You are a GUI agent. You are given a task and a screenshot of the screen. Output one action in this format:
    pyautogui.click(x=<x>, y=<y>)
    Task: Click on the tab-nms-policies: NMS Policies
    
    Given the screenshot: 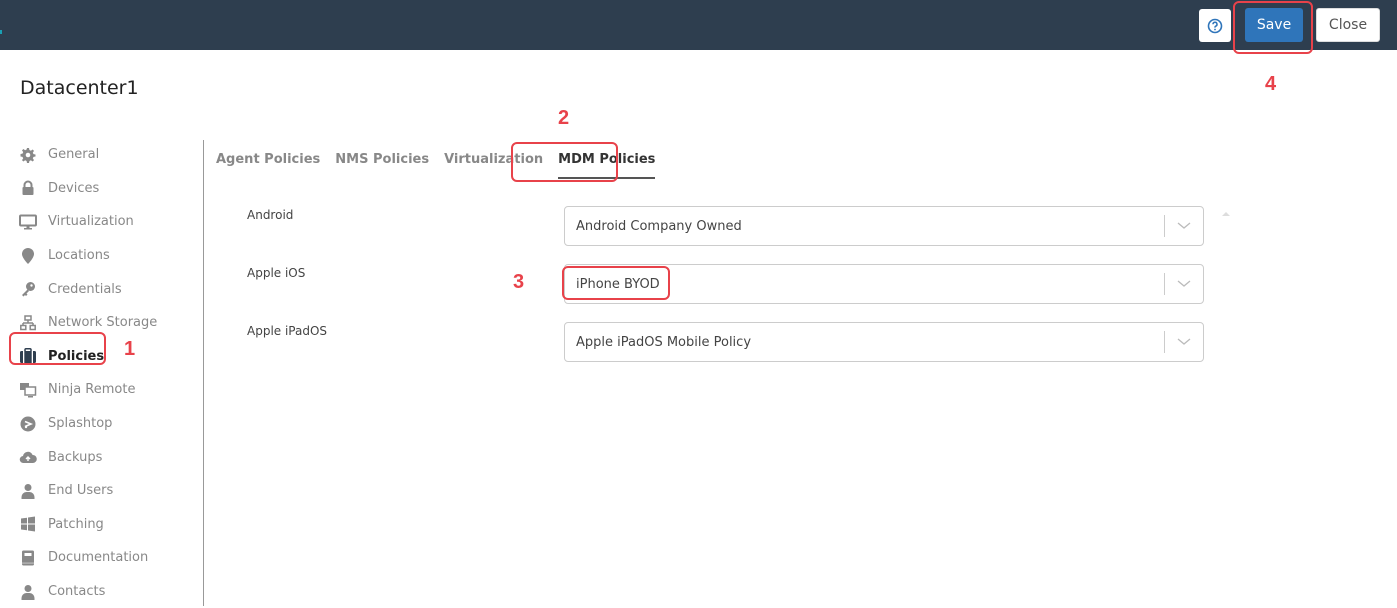 What is the action you would take?
    pyautogui.click(x=382, y=165)
    